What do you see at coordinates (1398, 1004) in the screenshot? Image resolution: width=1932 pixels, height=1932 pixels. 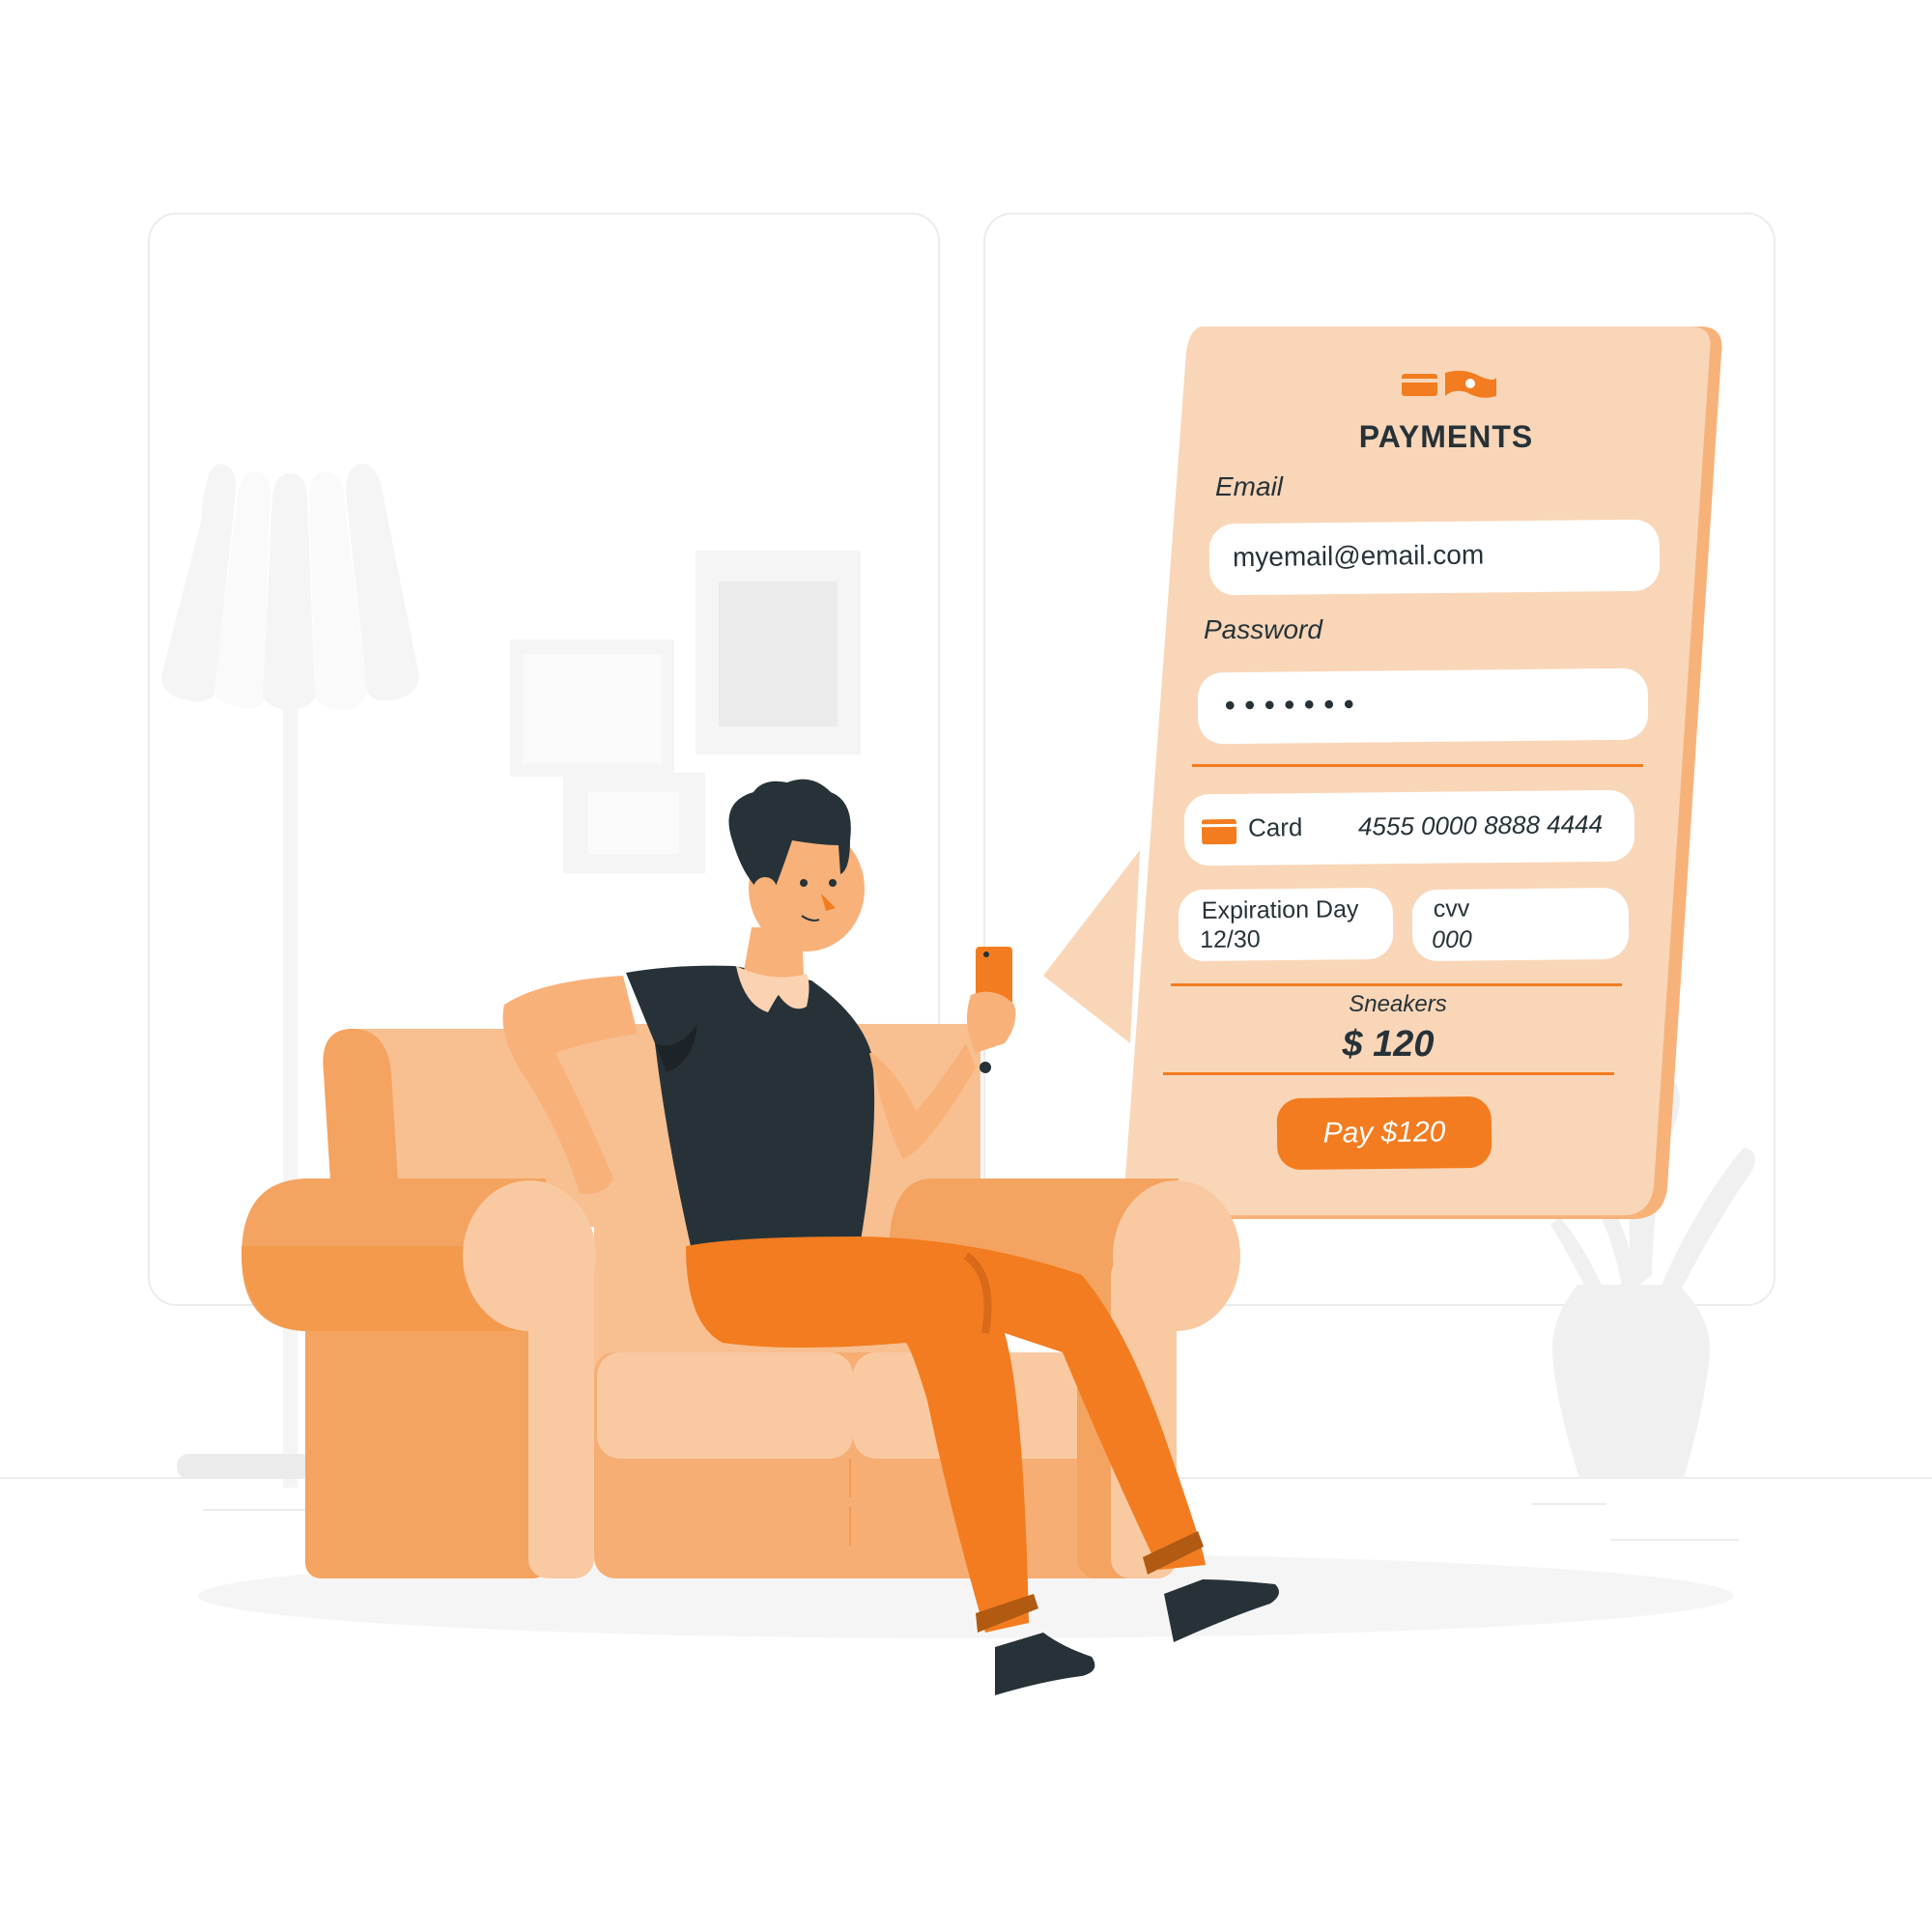 I see `product-name: Sneakers` at bounding box center [1398, 1004].